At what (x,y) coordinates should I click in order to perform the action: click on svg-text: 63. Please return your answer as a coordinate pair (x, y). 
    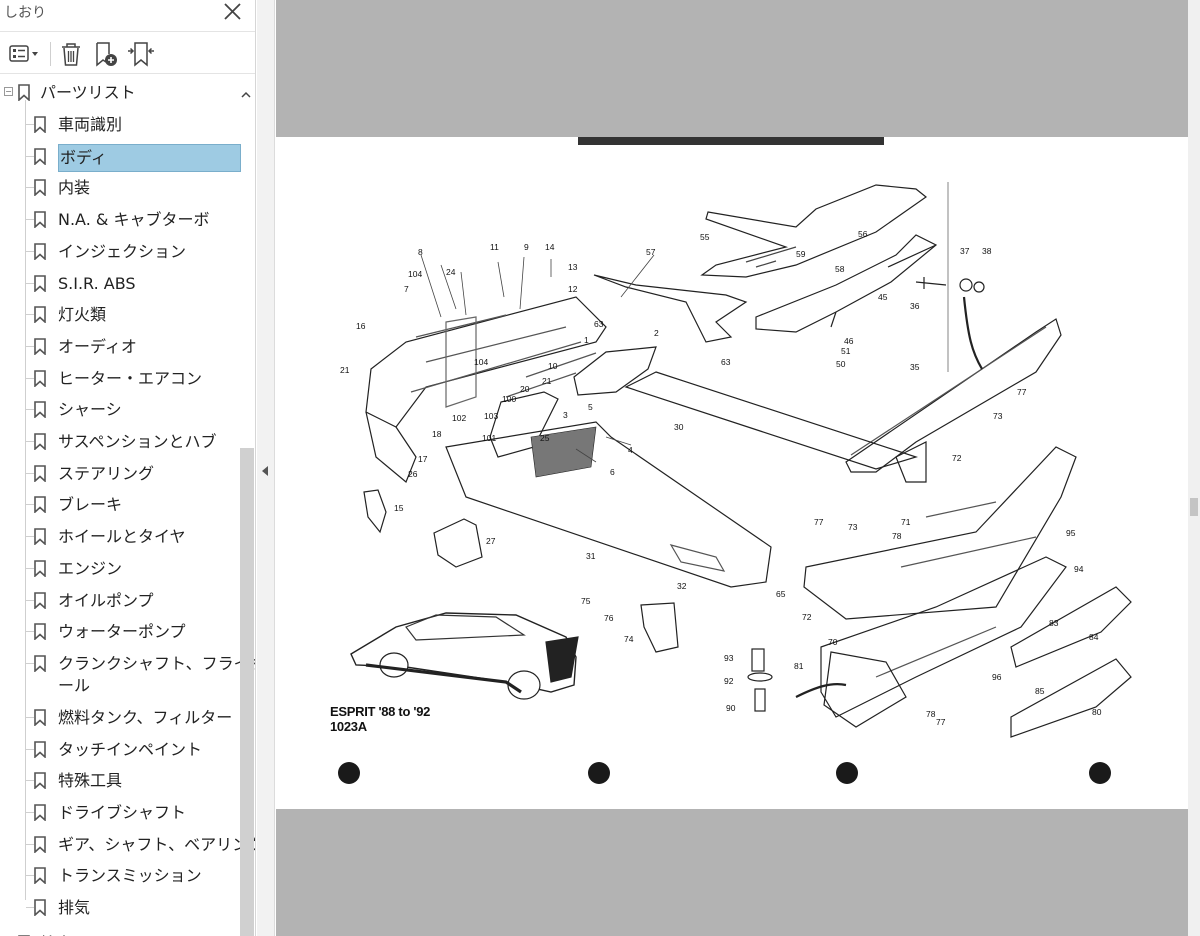
    Looking at the image, I should click on (726, 362).